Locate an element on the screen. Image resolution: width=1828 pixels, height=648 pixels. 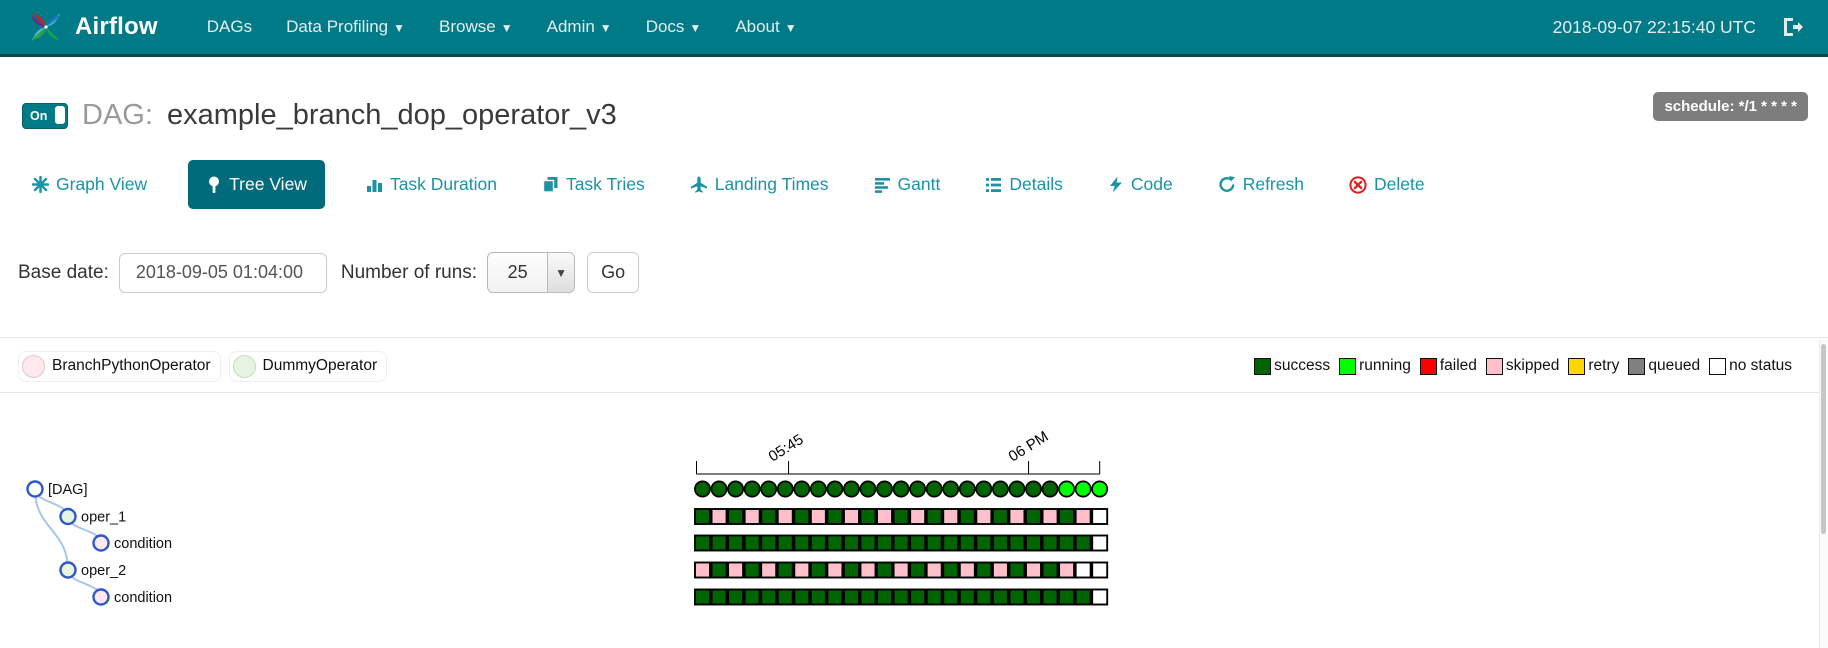
nav-item-admin: Admin ▼ is located at coordinates (579, 27).